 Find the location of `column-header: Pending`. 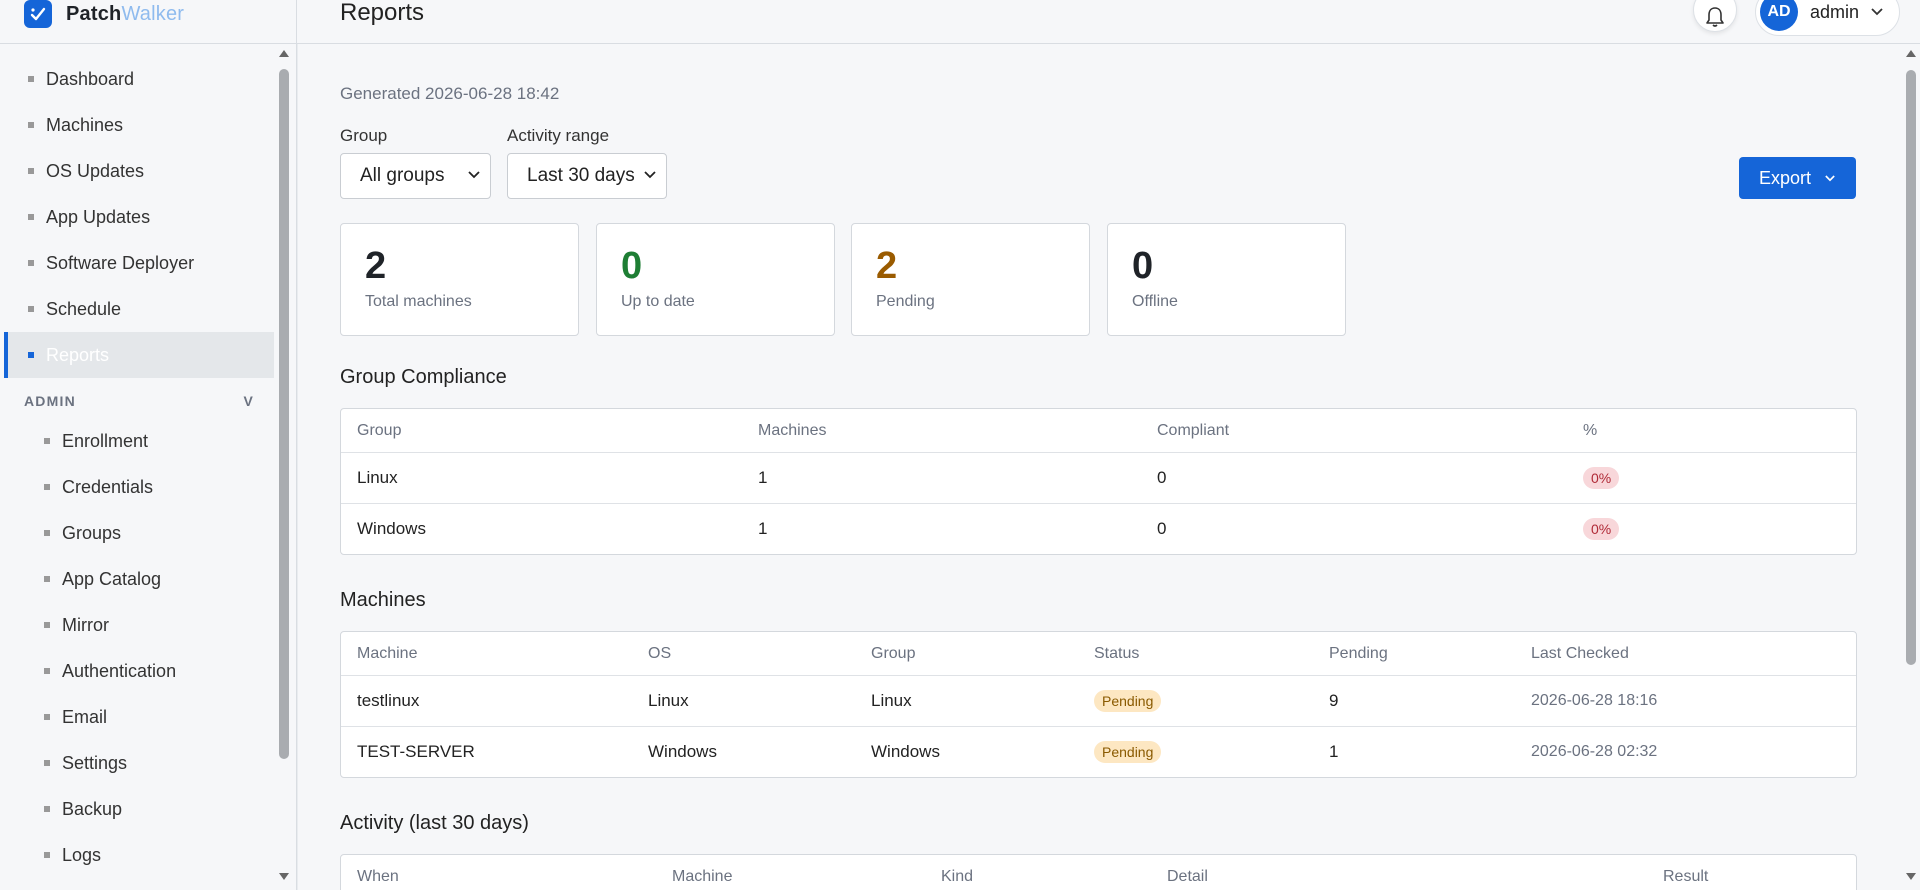

column-header: Pending is located at coordinates (1358, 653).